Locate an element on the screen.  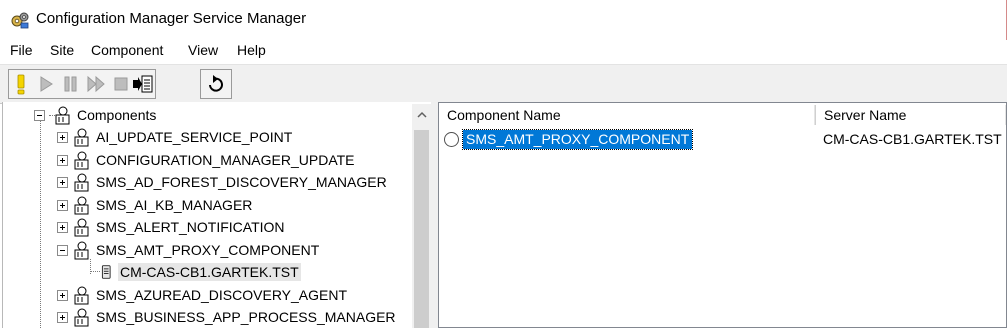
tree-item-label: AI_UPDATE_SERVICE_POINT is located at coordinates (194, 137).